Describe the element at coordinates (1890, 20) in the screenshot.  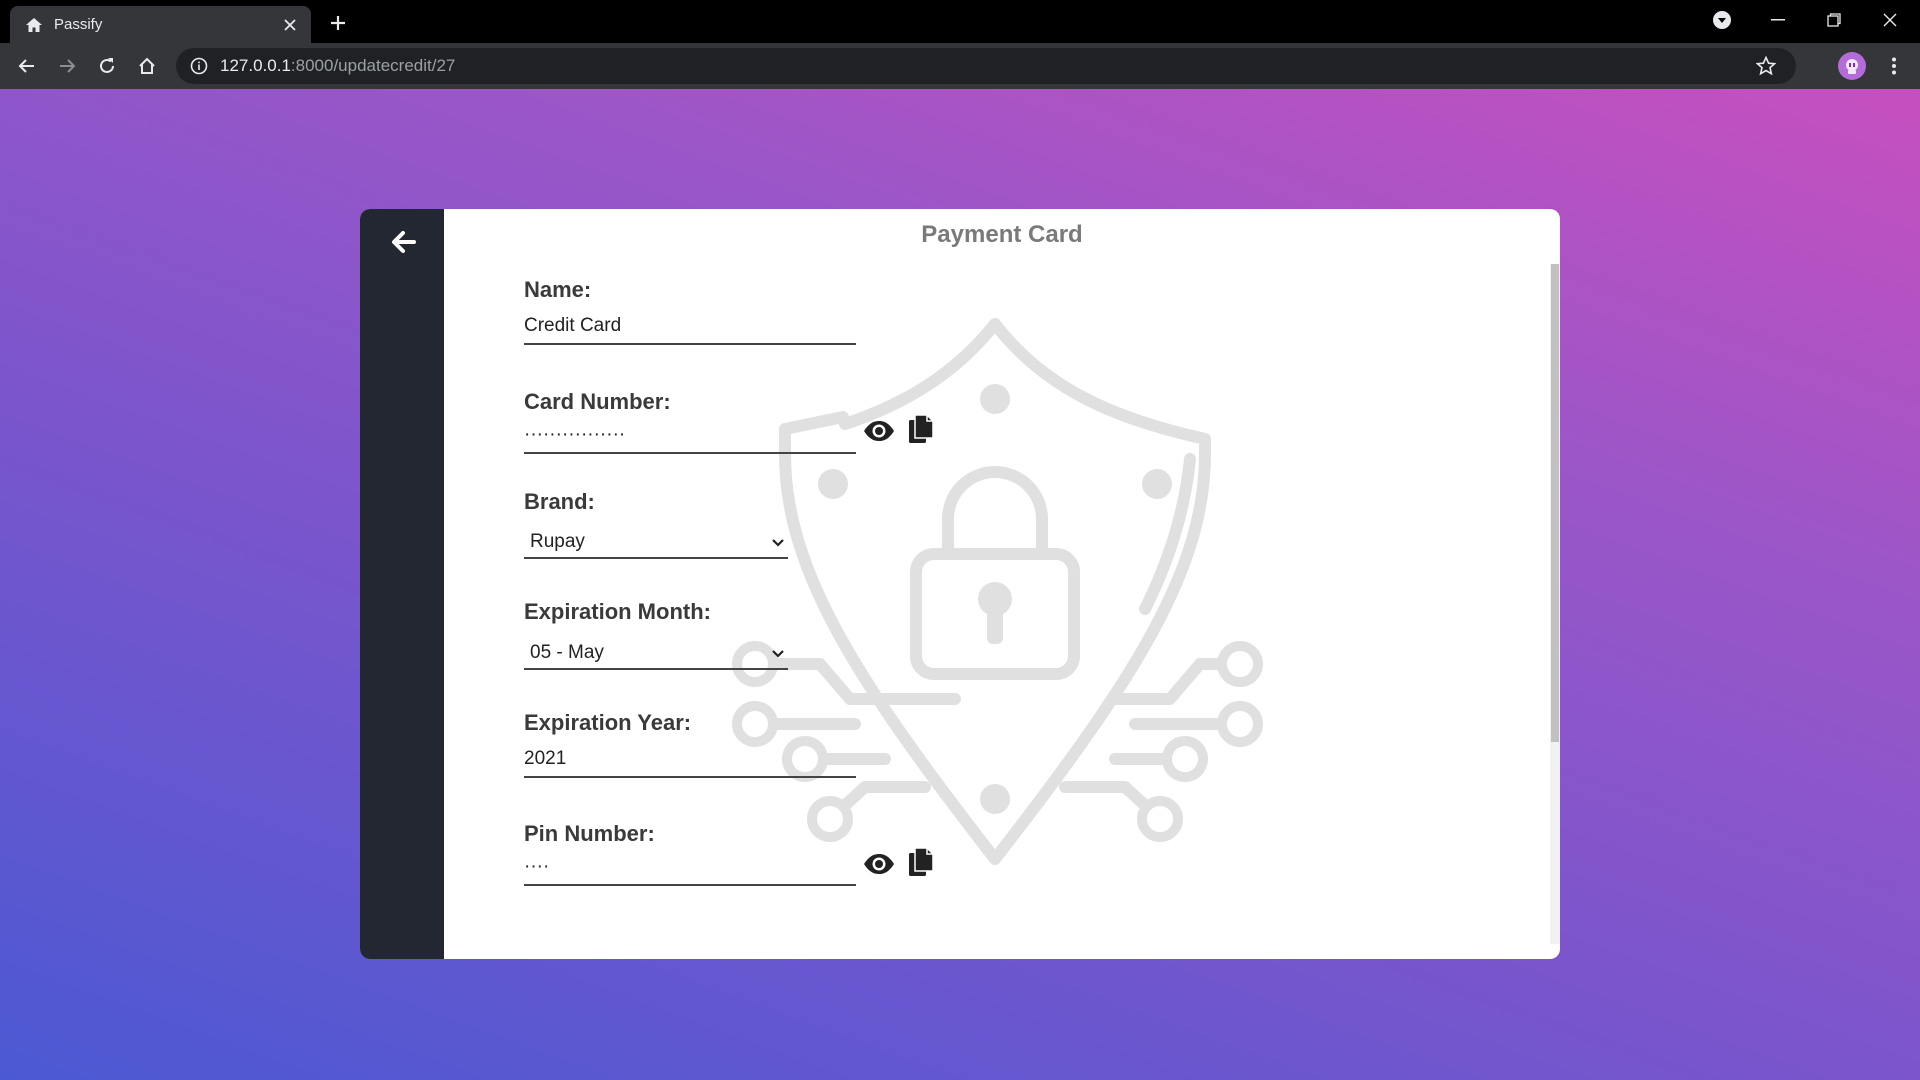
I see `close-window-button` at that location.